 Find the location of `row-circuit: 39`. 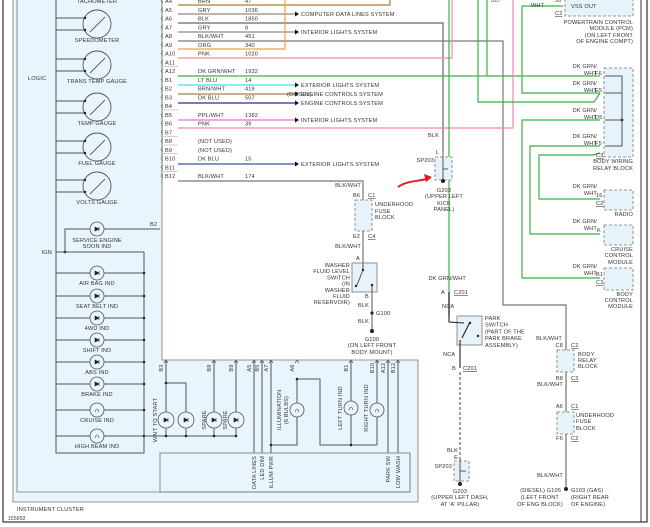

row-circuit: 39 is located at coordinates (248, 125).